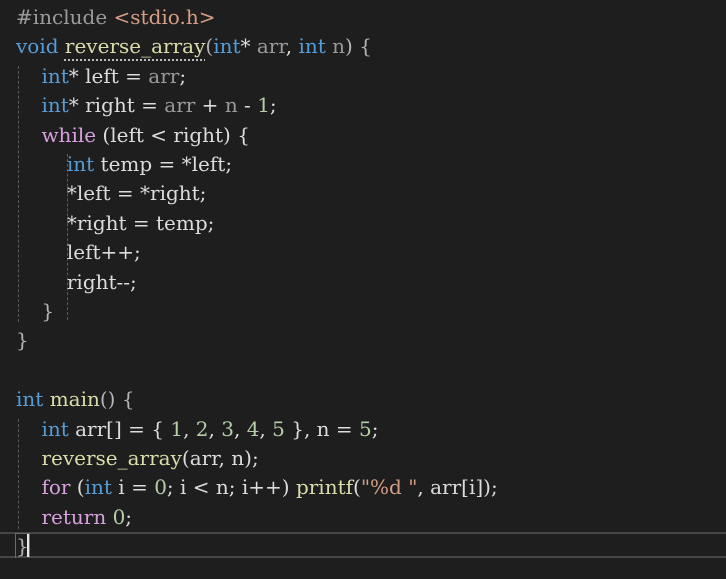  I want to click on code-token: arr[] = {, so click(119, 428).